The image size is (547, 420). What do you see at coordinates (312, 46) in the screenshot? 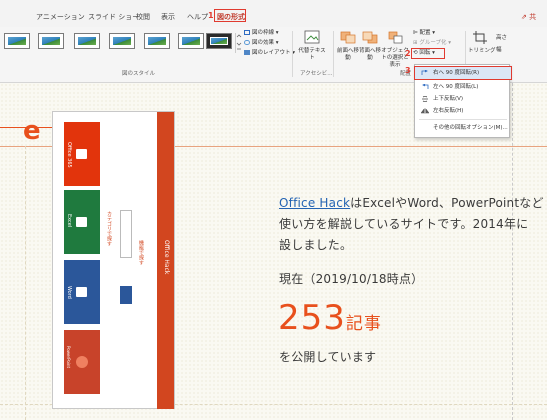
I see `alt-text-button: 代替テキスト` at bounding box center [312, 46].